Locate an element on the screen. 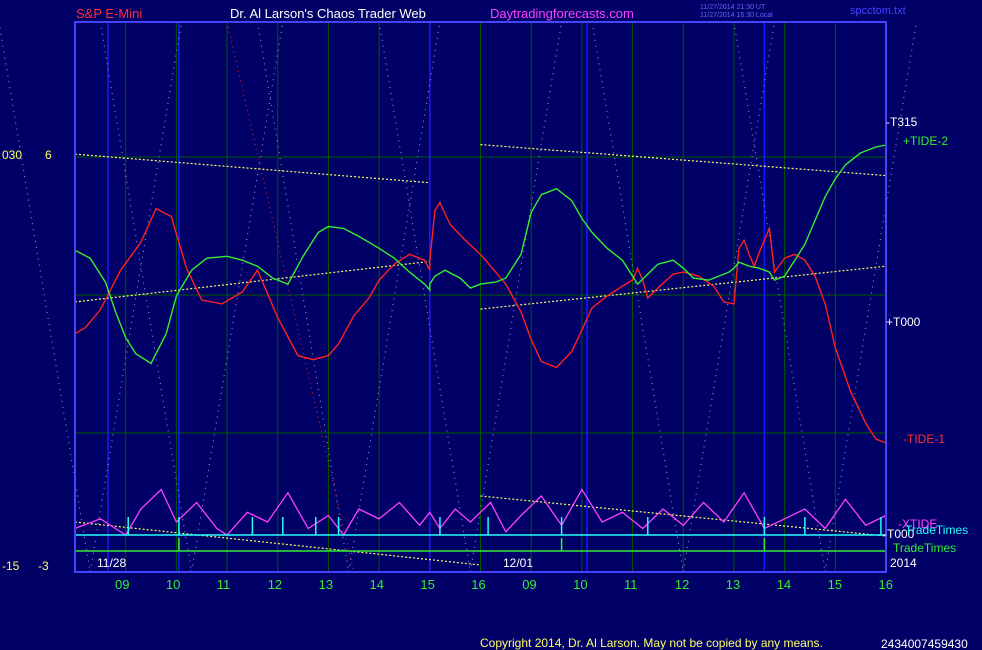 Image resolution: width=982 pixels, height=650 pixels. label-tradetimes-cyan: TradeTimes is located at coordinates (936, 530).